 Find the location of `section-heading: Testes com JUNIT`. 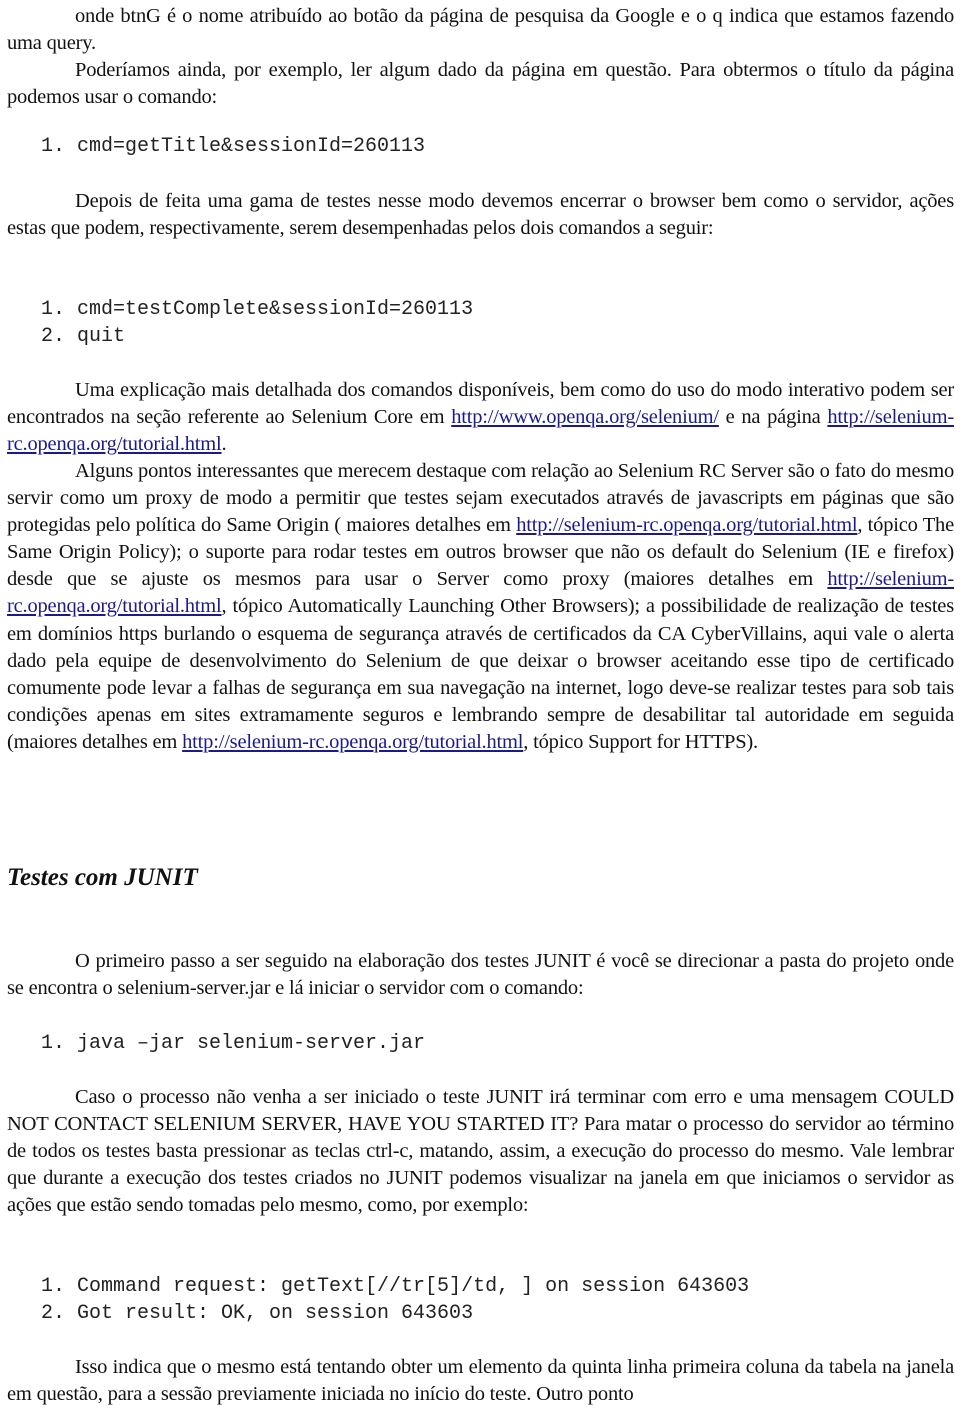

section-heading: Testes com JUNIT is located at coordinates (102, 877).